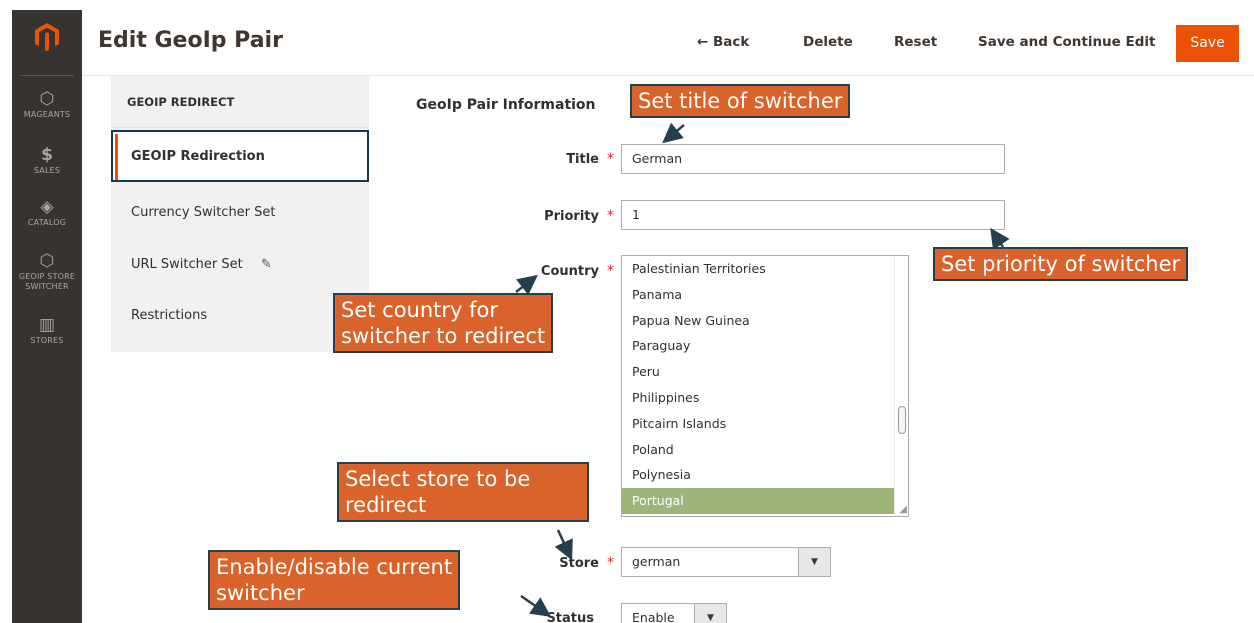 The height and width of the screenshot is (623, 1254). I want to click on reset-button: Reset, so click(915, 42).